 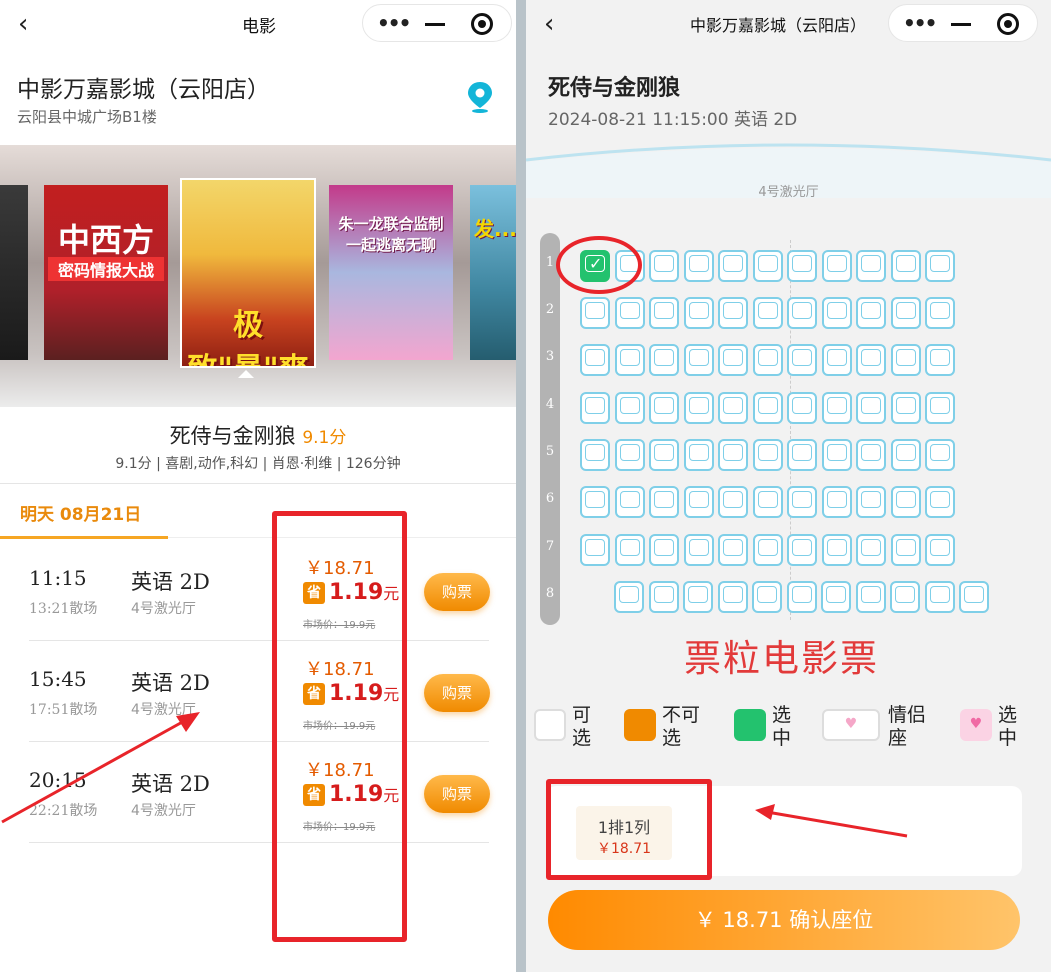 I want to click on poster-movie-3: 朱一龙联合监制 一起逃离无聊, so click(x=391, y=272).